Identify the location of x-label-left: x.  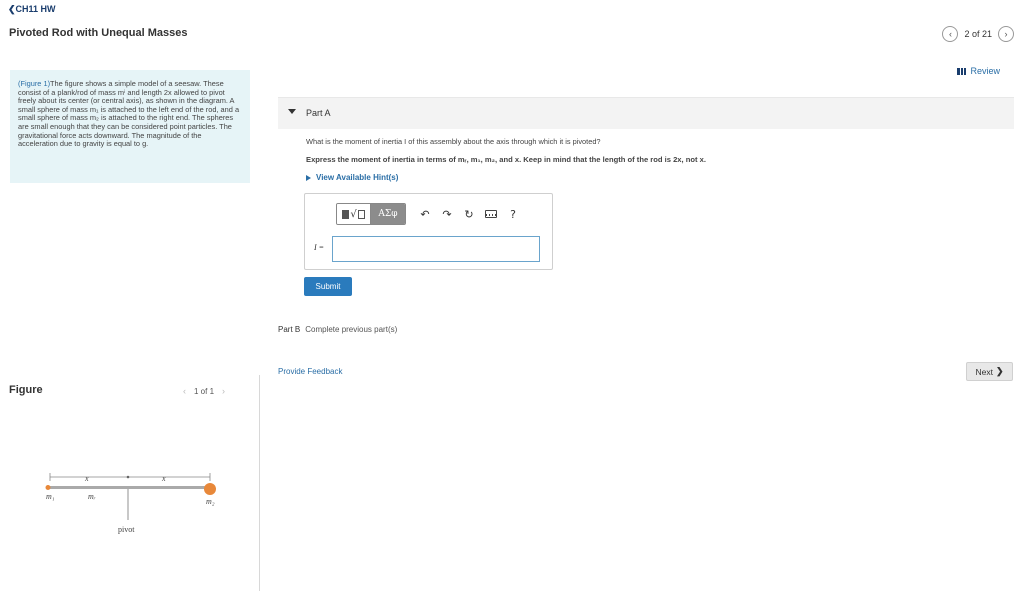
(86, 478).